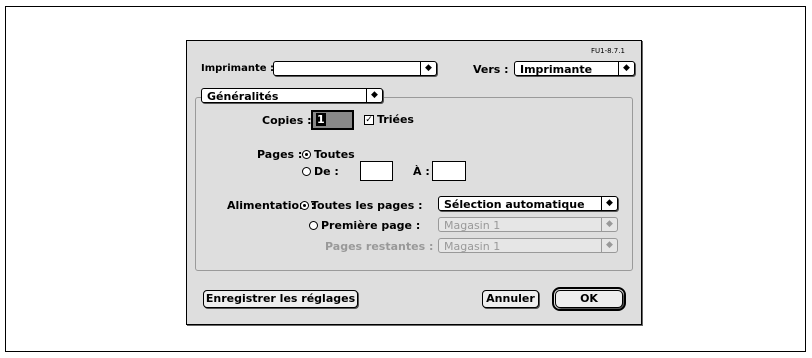 The width and height of the screenshot is (812, 358). I want to click on copies-input: 1, so click(332, 120).